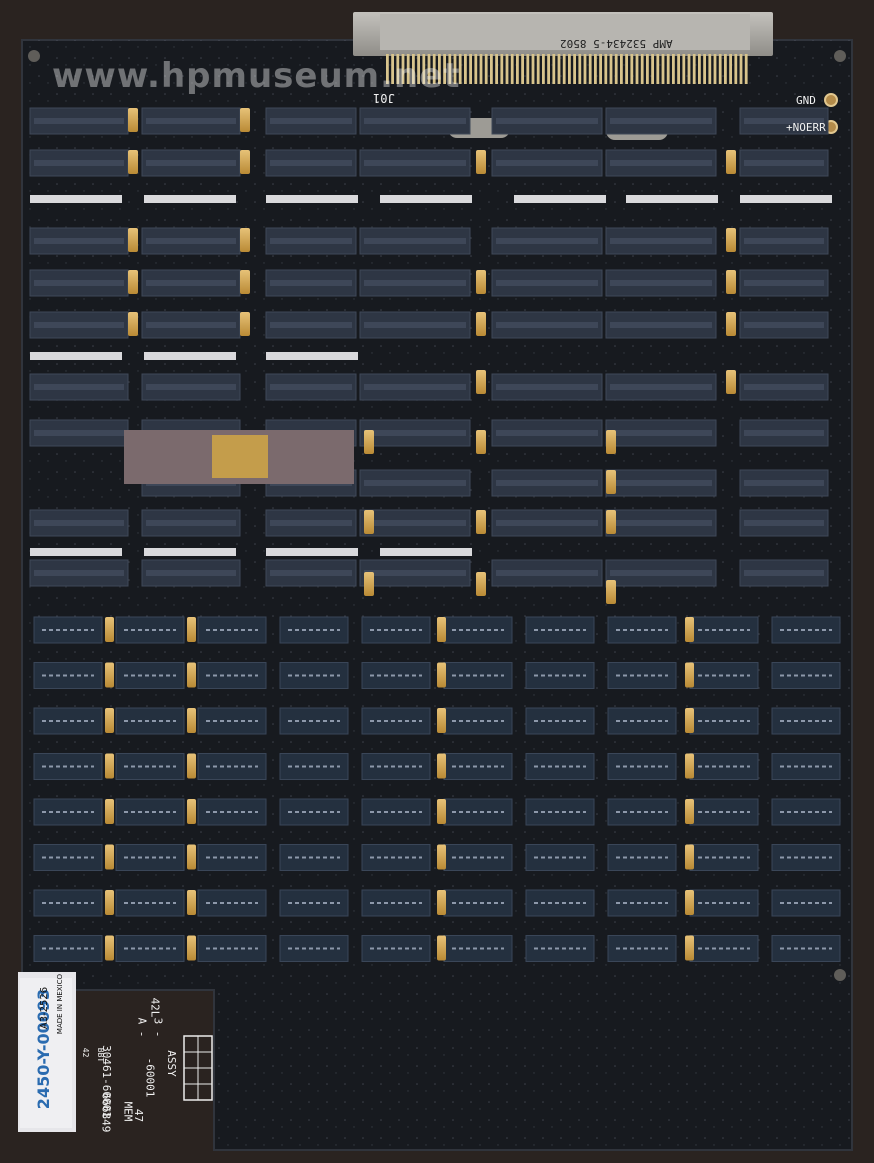 This screenshot has width=874, height=1163. What do you see at coordinates (831, 100) in the screenshot?
I see `terminal-gnd` at bounding box center [831, 100].